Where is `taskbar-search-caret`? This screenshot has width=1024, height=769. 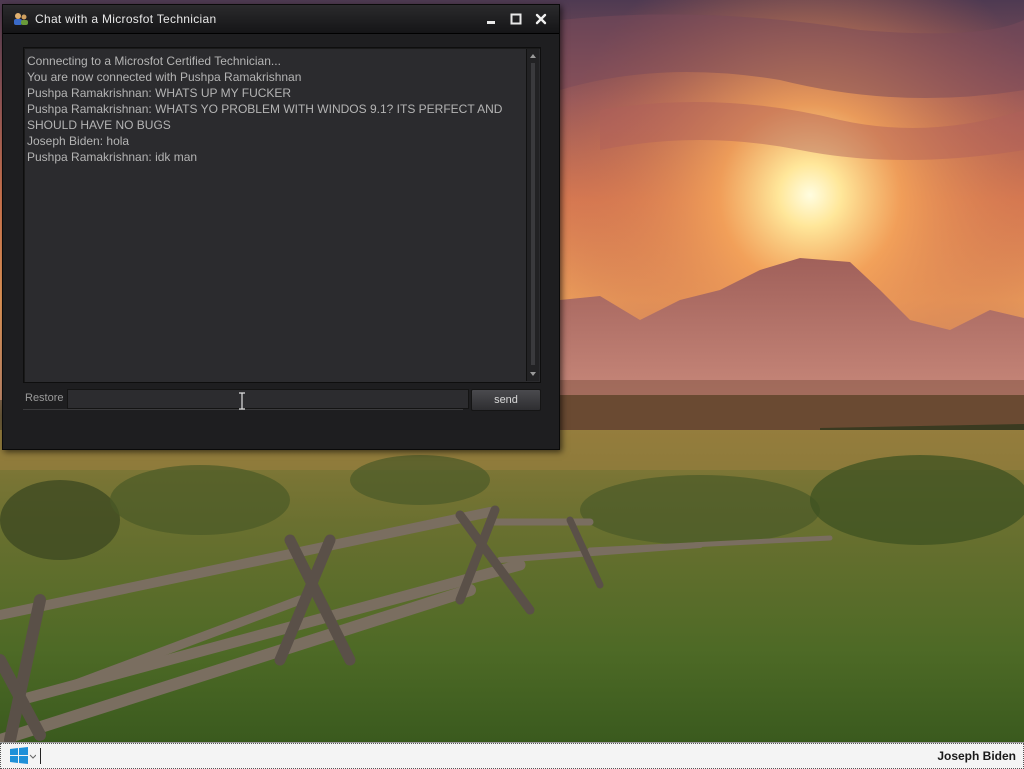
taskbar-search-caret is located at coordinates (40, 756).